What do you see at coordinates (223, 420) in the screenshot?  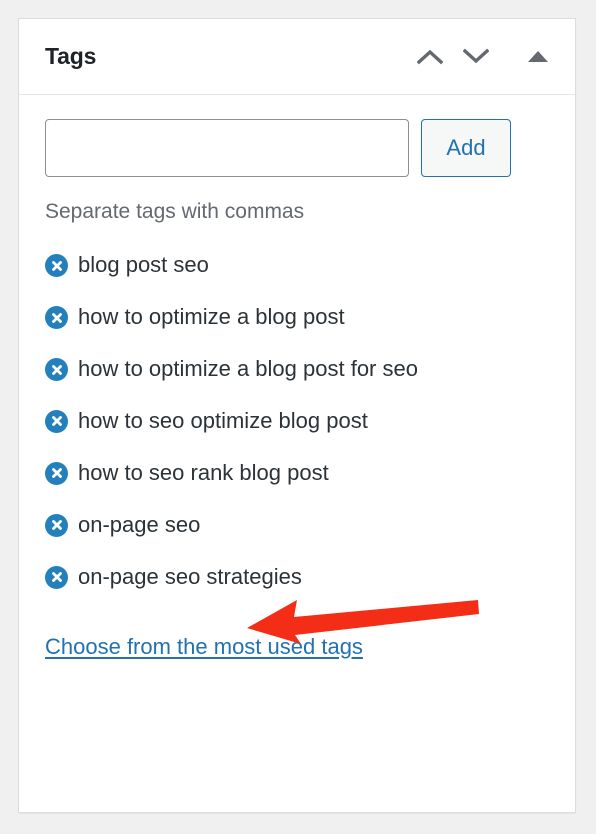 I see `tag-label: how to seo optimize blog post` at bounding box center [223, 420].